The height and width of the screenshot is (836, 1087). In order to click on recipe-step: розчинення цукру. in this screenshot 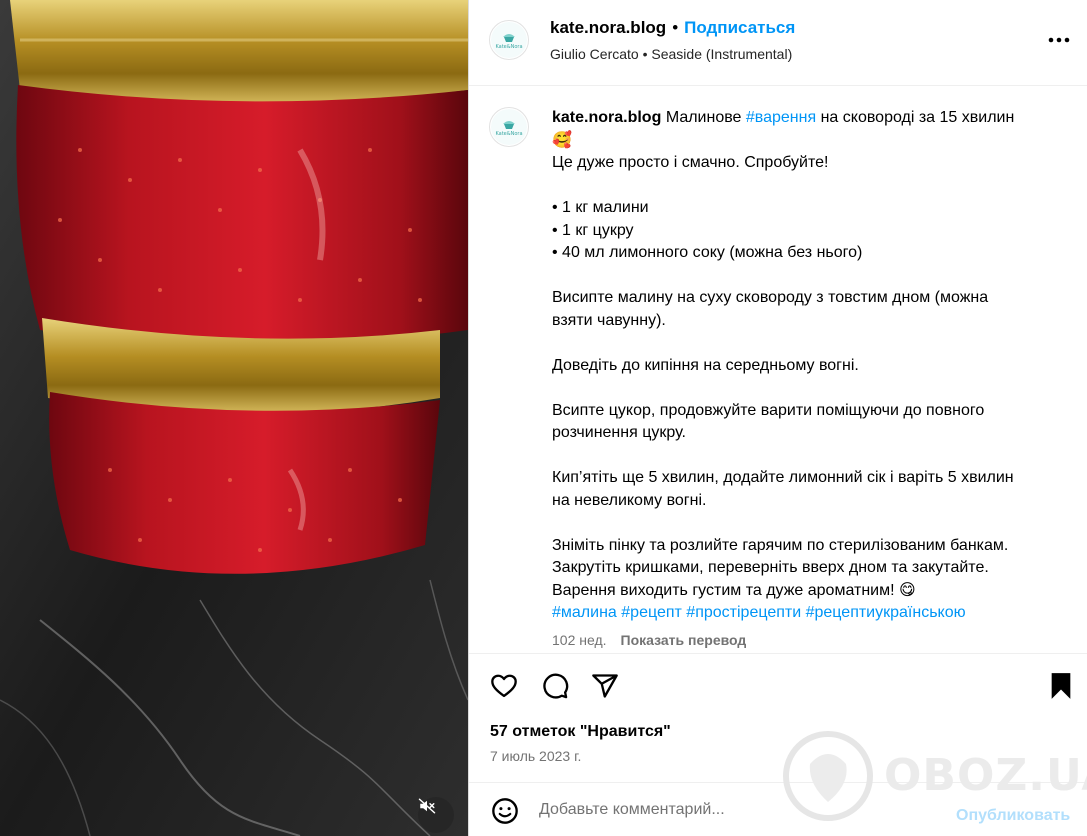, I will do `click(619, 432)`.